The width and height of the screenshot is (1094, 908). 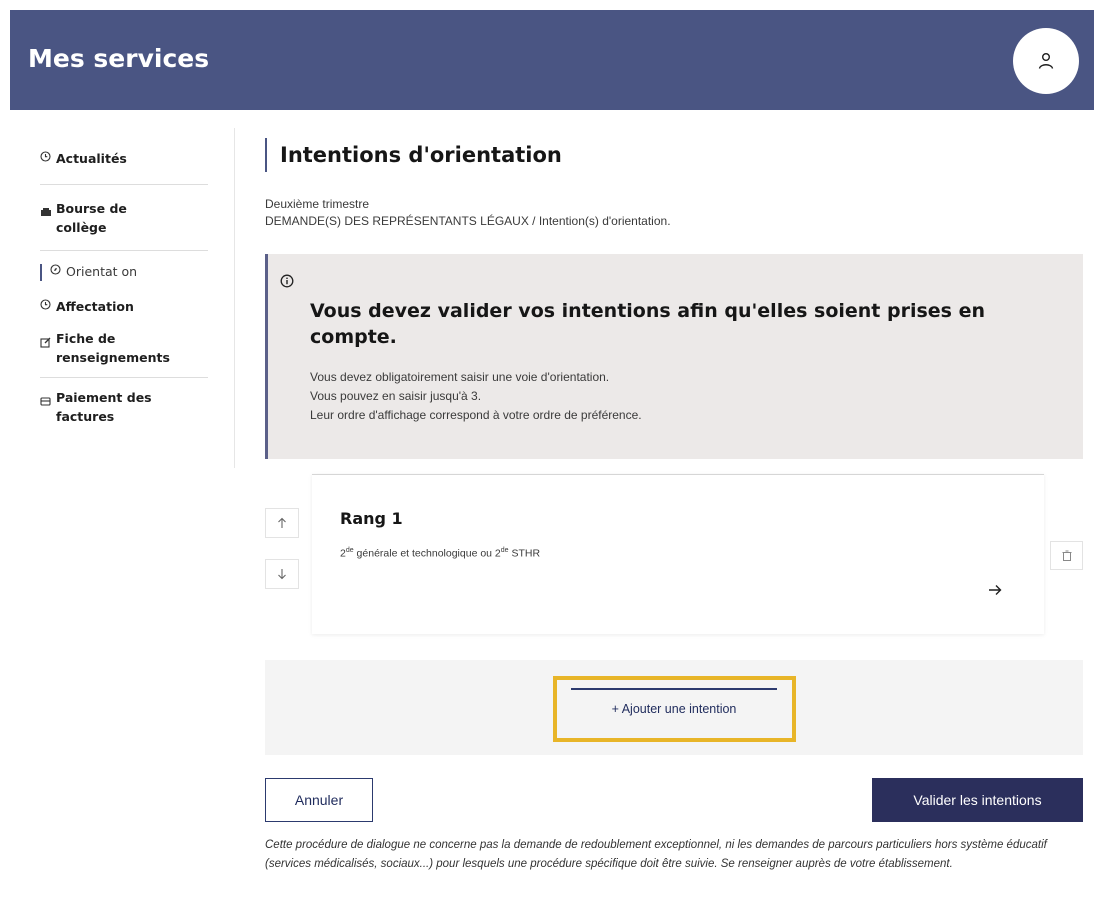 I want to click on arrow-down-icon, so click(x=282, y=574).